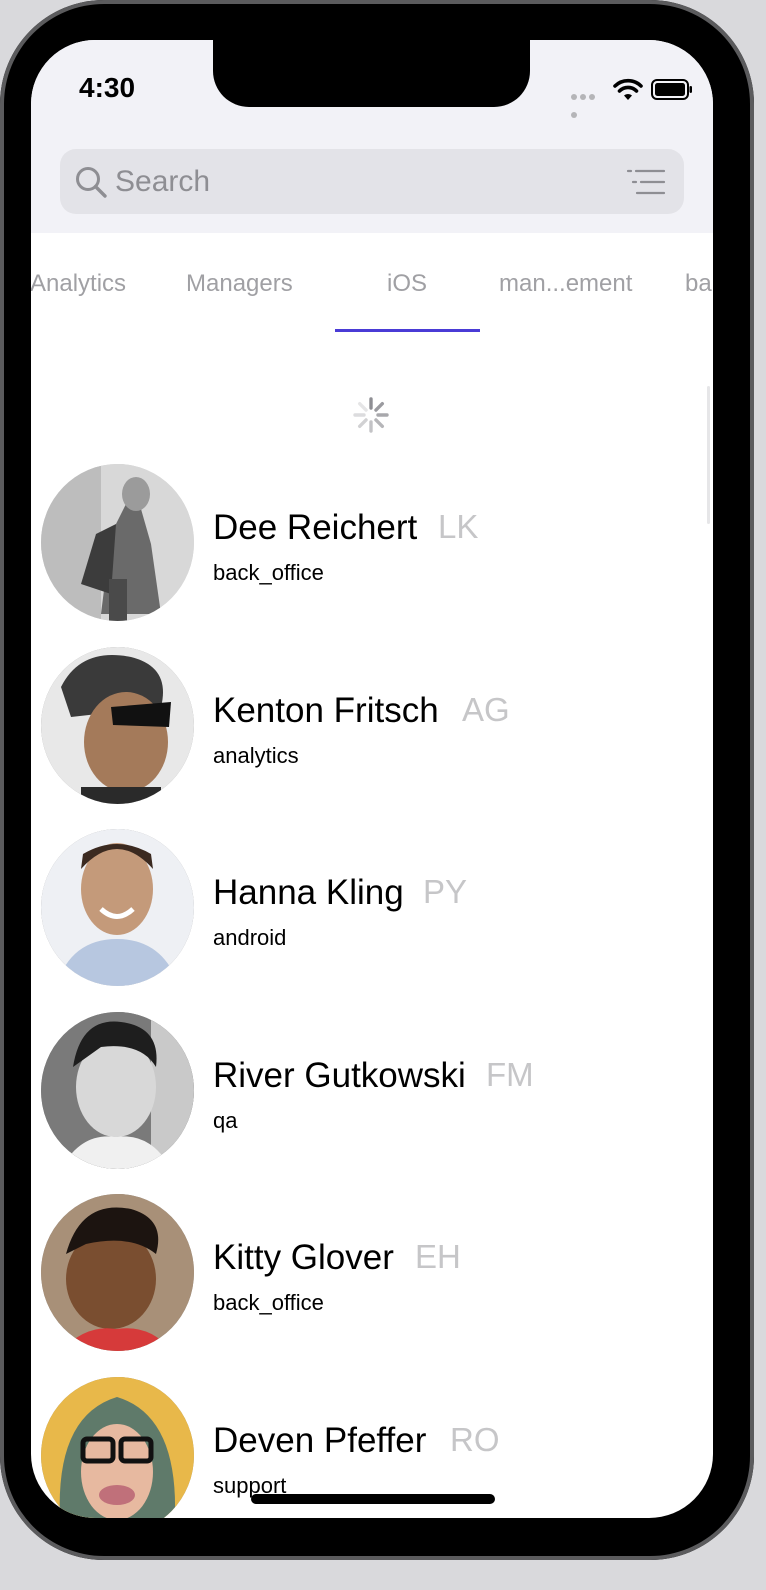 The height and width of the screenshot is (1590, 766). What do you see at coordinates (225, 1120) in the screenshot?
I see `user-department: qa` at bounding box center [225, 1120].